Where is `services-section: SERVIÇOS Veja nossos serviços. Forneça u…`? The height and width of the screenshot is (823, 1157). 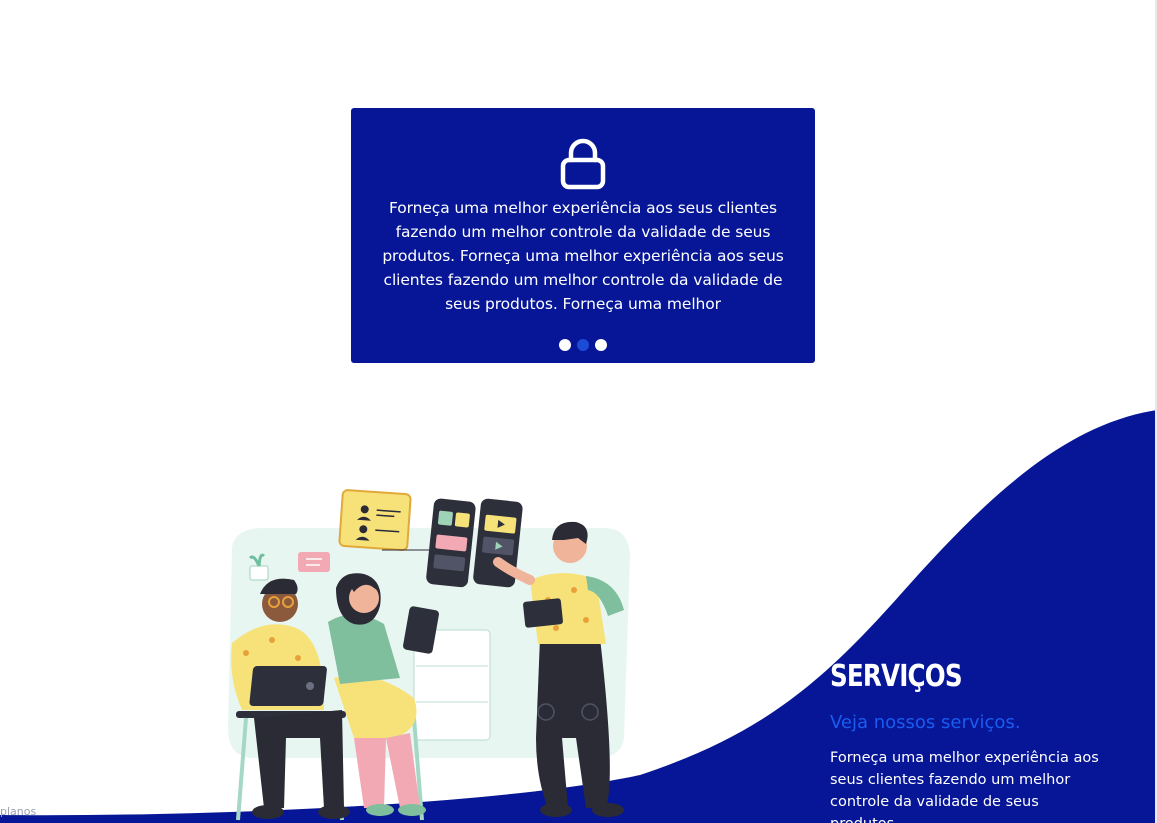
services-section: SERVIÇOS Veja nossos serviços. Forneça u… is located at coordinates (975, 739).